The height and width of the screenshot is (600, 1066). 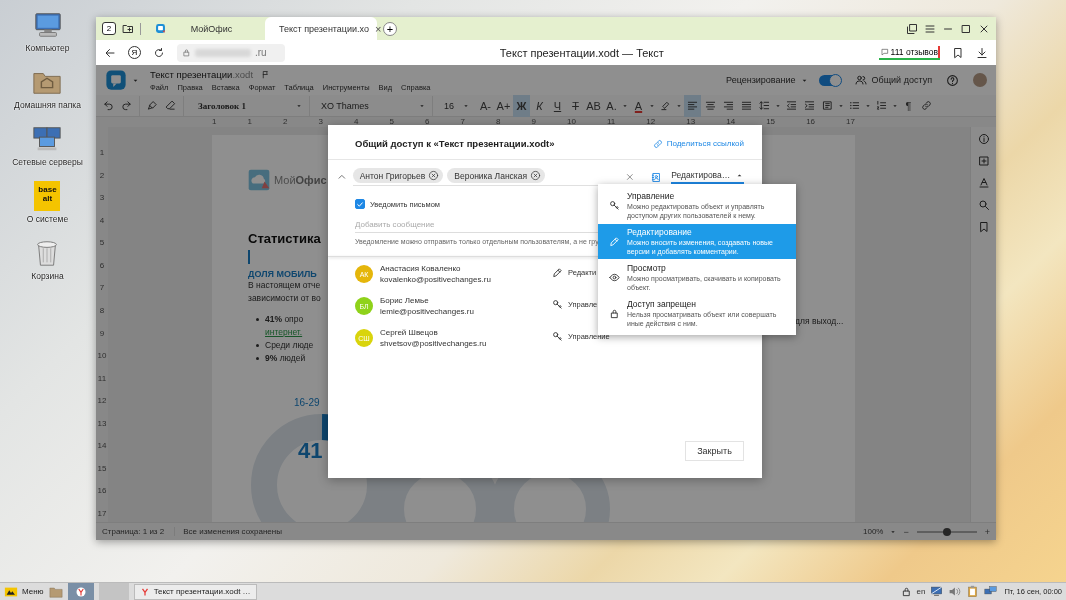 I want to click on user-name: Сергей Швецов, so click(x=409, y=332).